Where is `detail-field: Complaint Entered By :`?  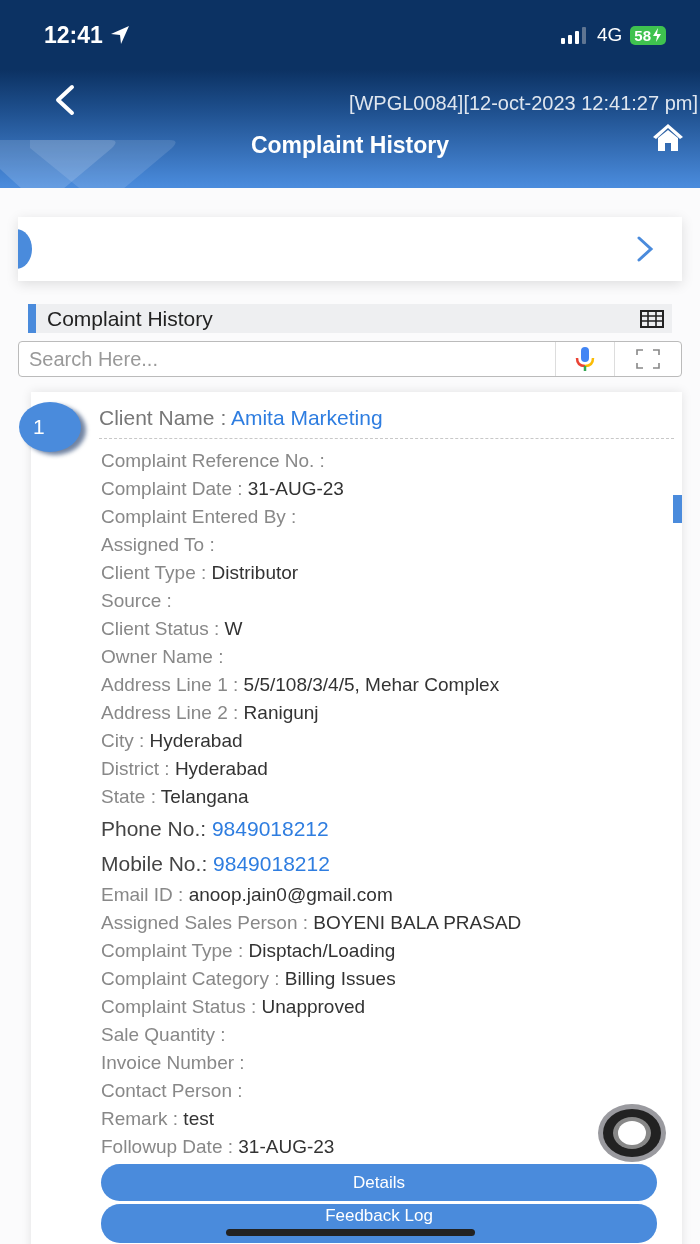
detail-field: Complaint Entered By : is located at coordinates (199, 517).